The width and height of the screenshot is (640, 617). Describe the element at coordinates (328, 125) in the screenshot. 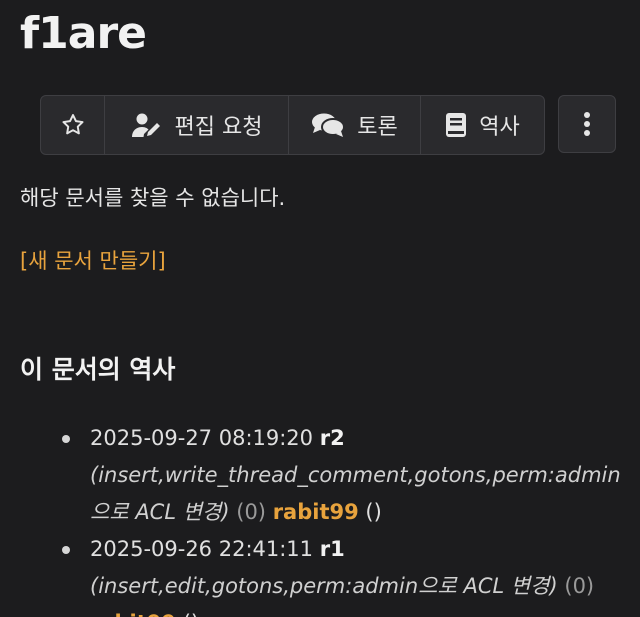

I see `comments-icon` at that location.